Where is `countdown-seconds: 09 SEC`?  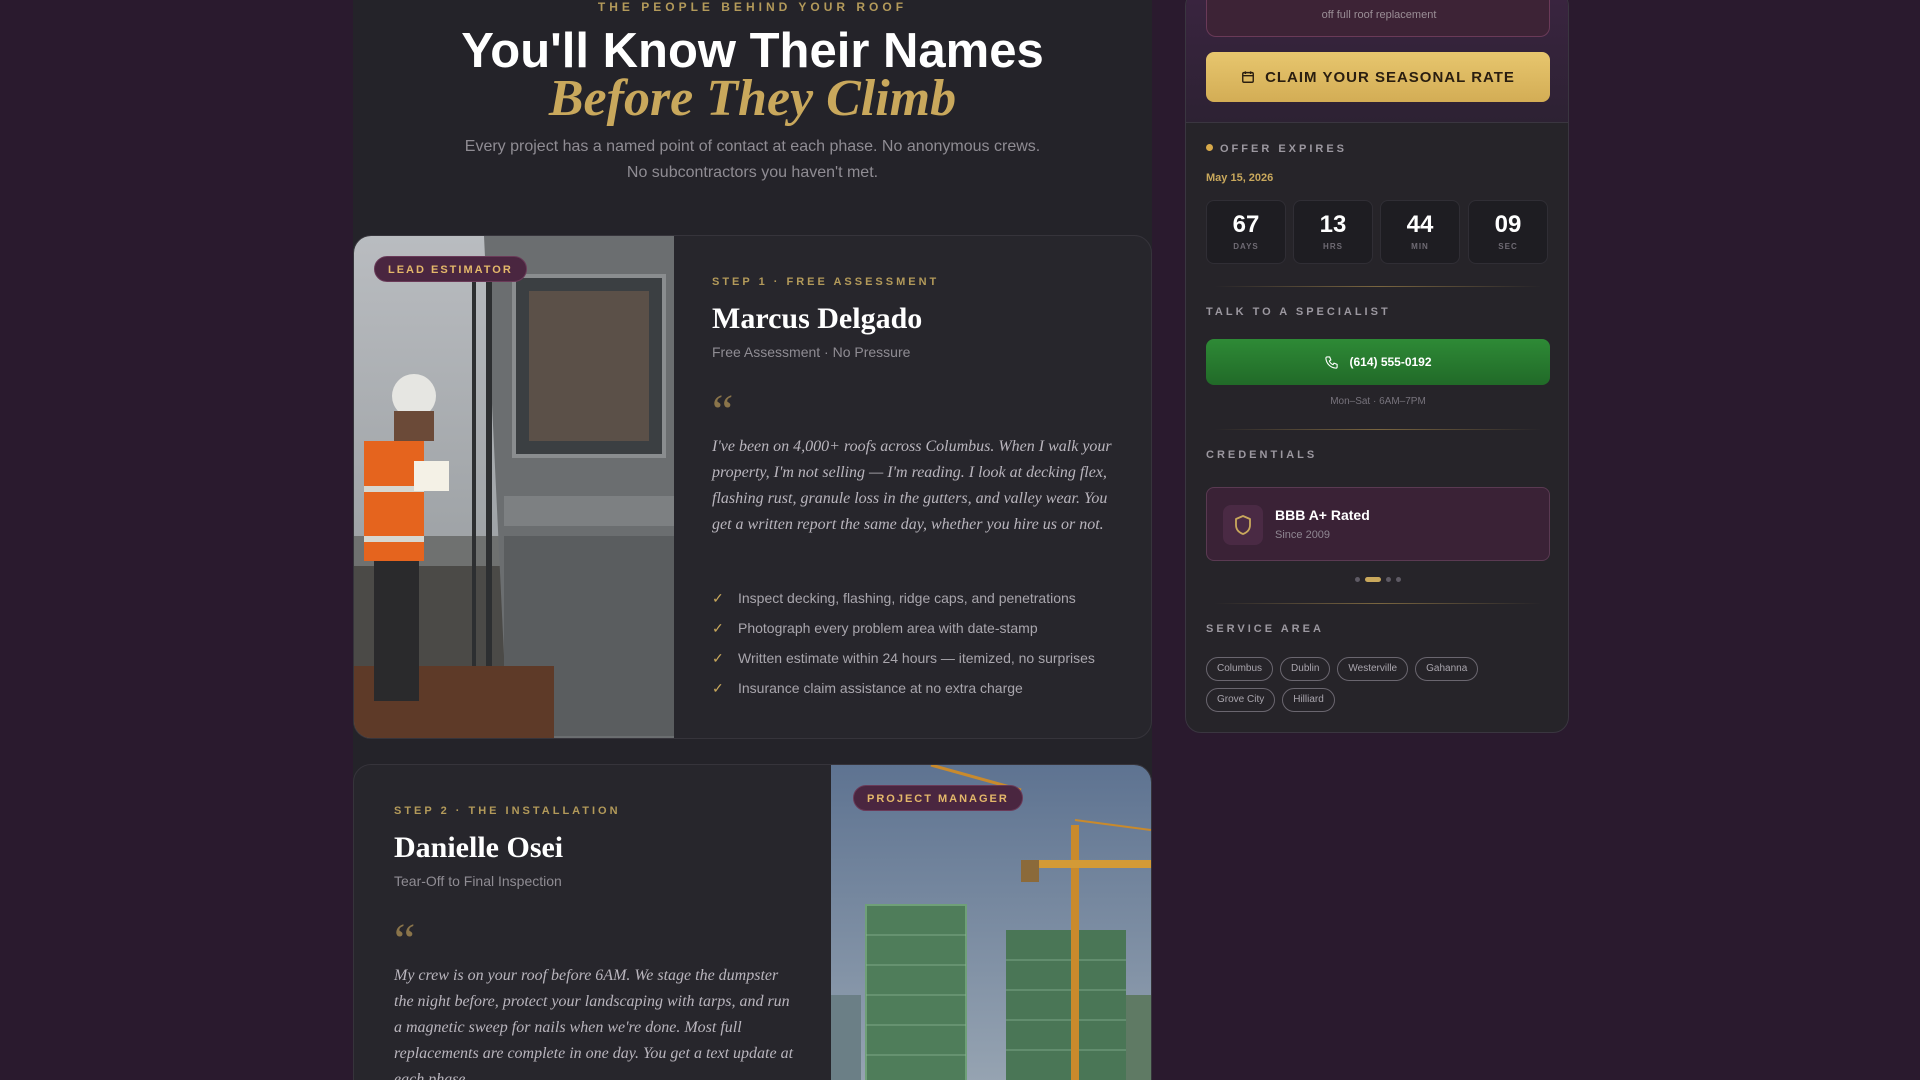 countdown-seconds: 09 SEC is located at coordinates (1508, 232).